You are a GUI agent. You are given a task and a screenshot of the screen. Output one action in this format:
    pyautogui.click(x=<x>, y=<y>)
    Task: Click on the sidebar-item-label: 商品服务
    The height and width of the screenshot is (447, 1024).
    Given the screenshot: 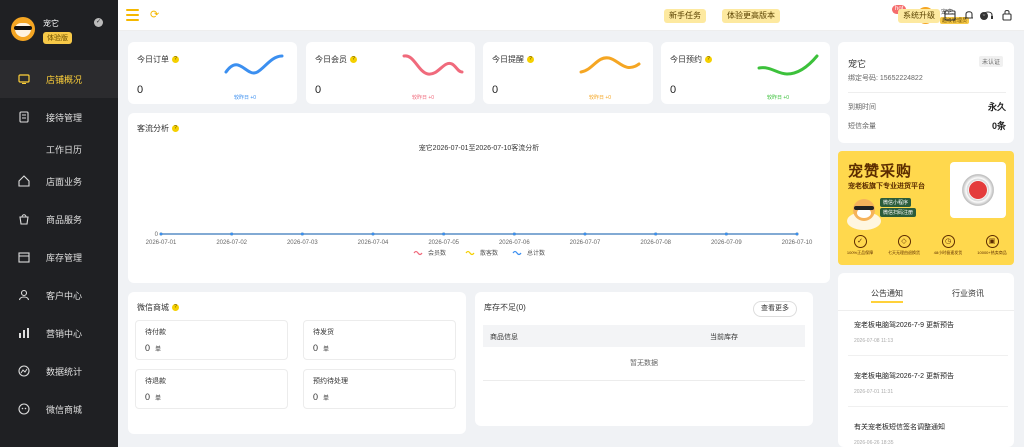 What is the action you would take?
    pyautogui.click(x=64, y=219)
    